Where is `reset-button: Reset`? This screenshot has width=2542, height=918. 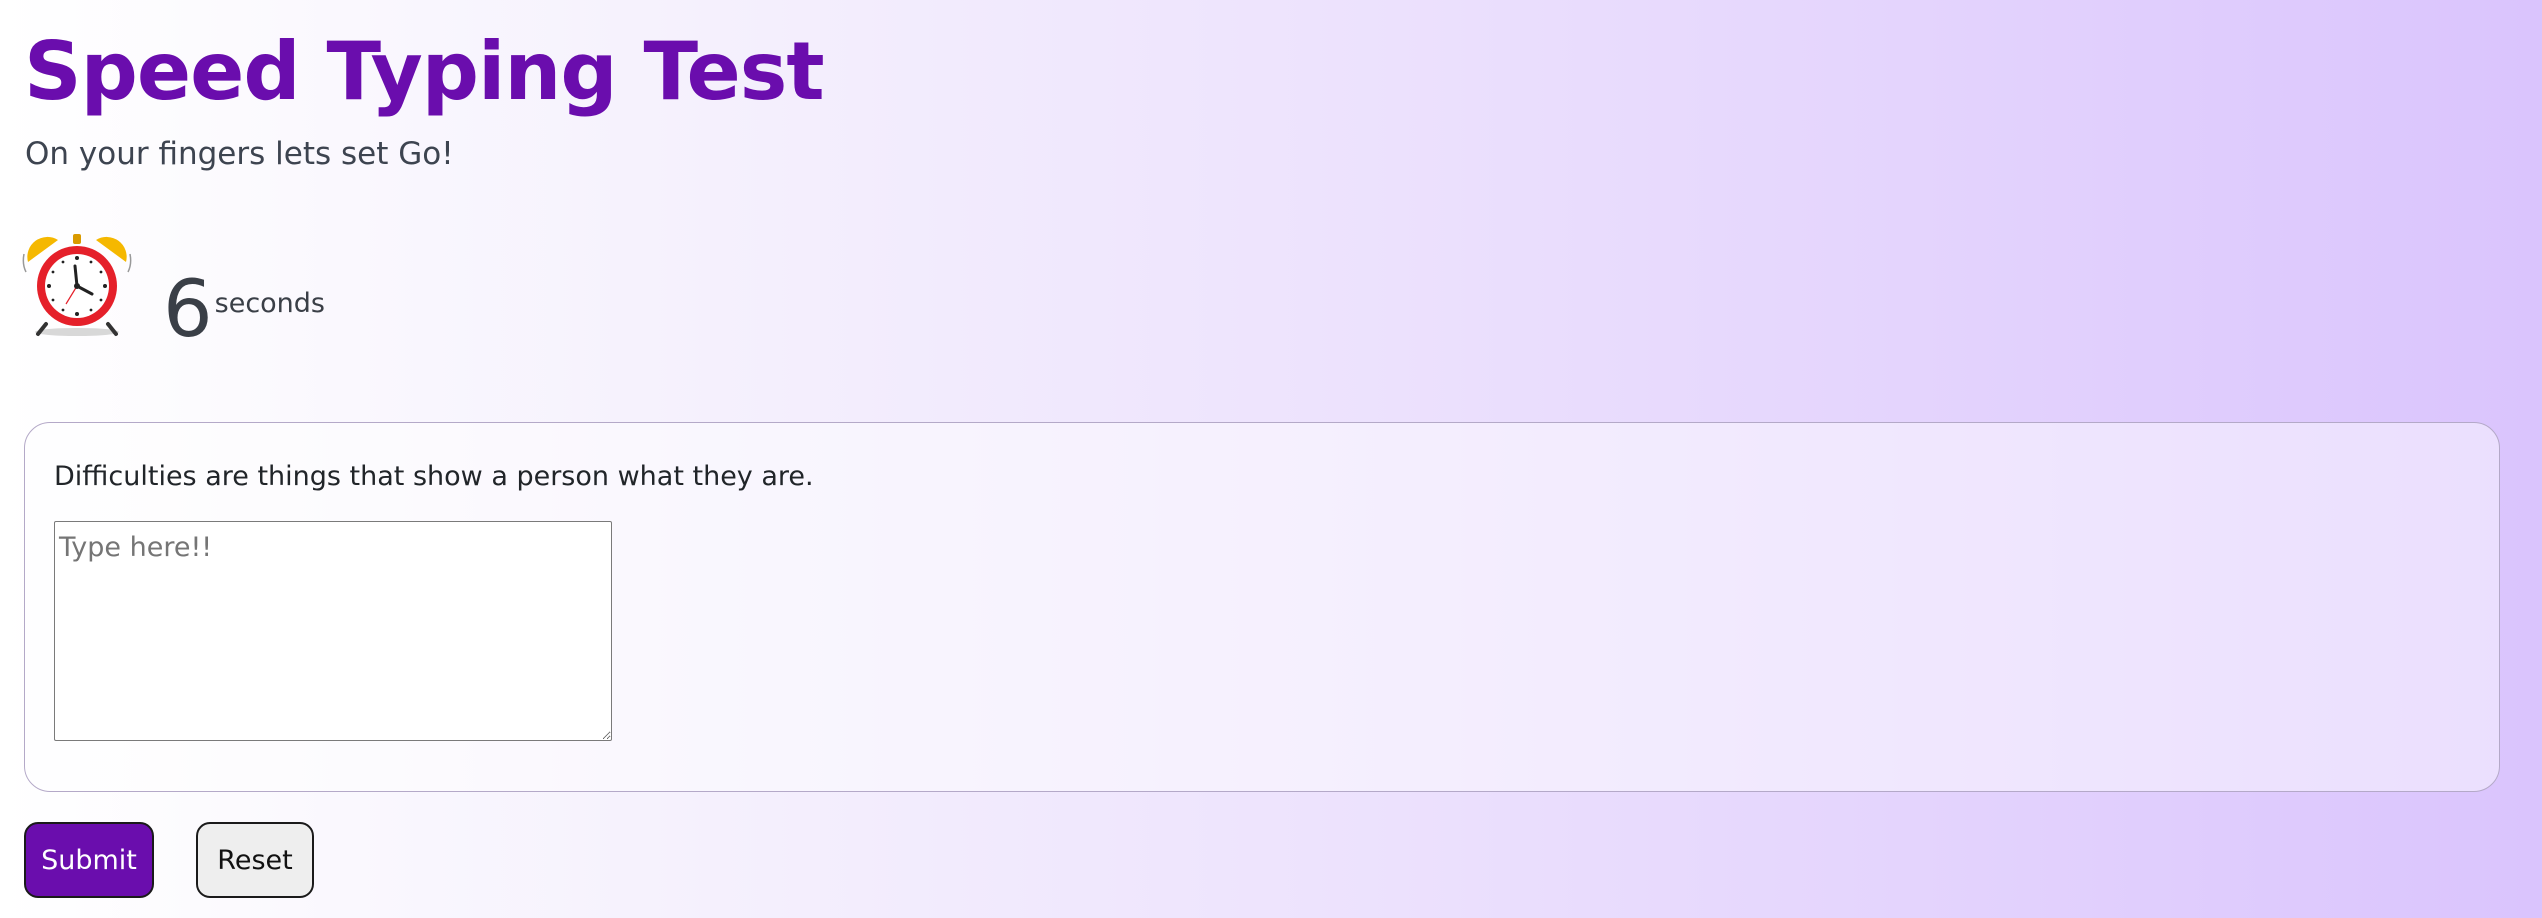
reset-button: Reset is located at coordinates (255, 860).